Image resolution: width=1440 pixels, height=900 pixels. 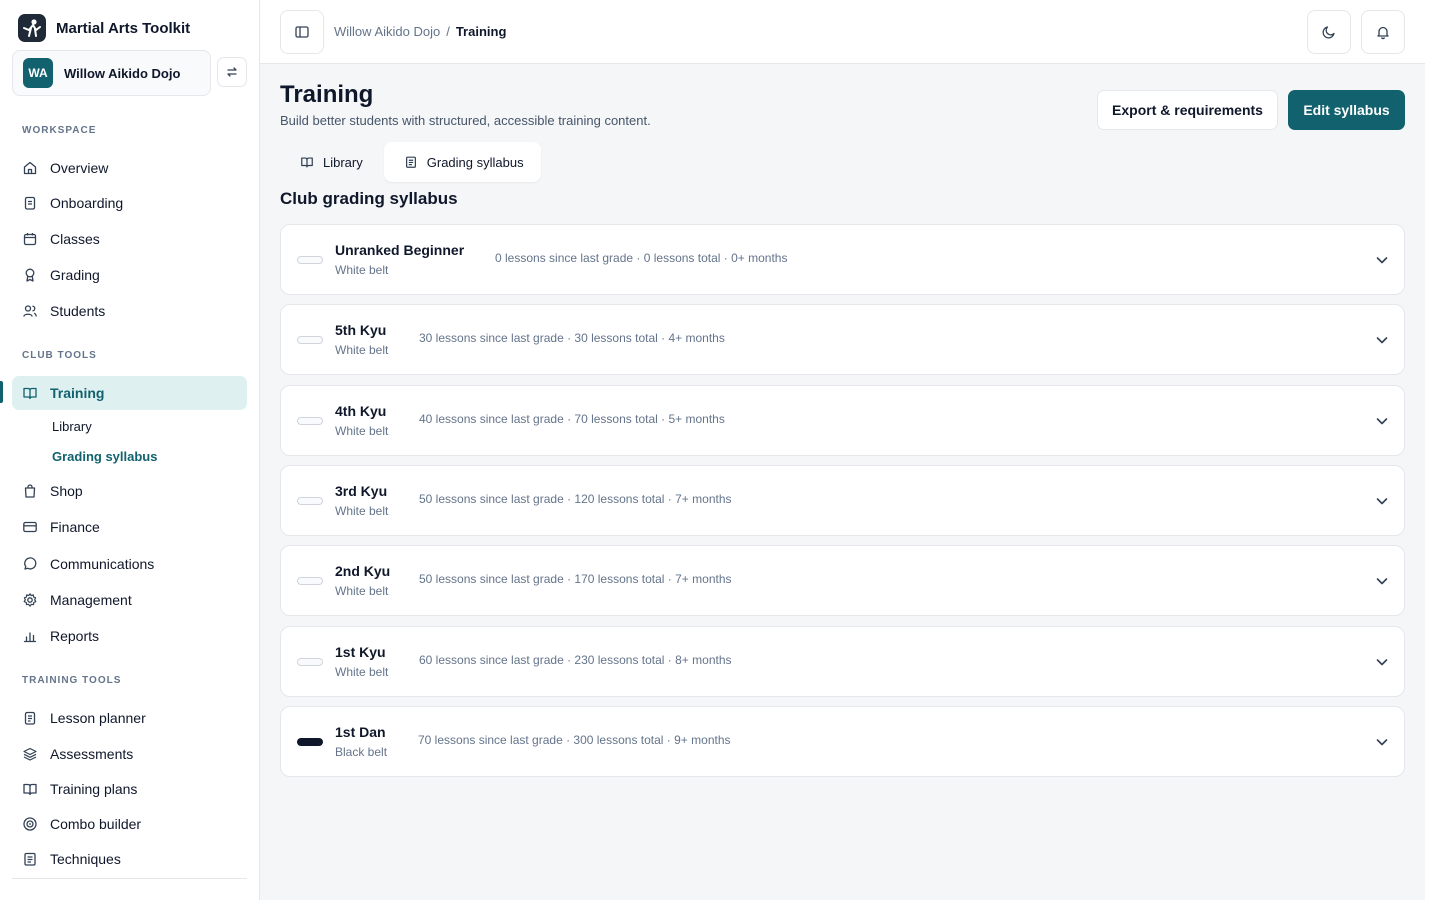 I want to click on sidebar-toggle-button, so click(x=302, y=32).